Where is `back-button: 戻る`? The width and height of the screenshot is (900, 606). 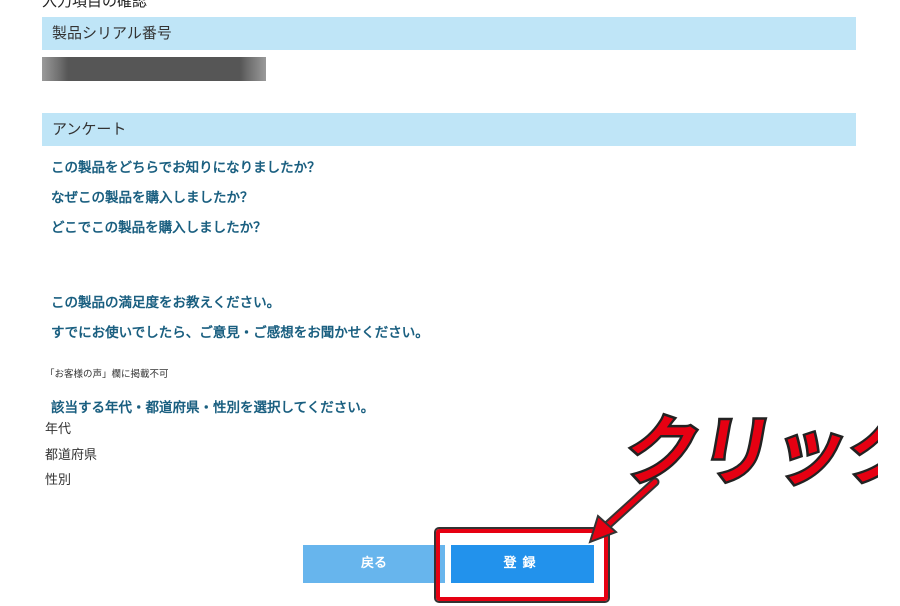 back-button: 戻る is located at coordinates (374, 564).